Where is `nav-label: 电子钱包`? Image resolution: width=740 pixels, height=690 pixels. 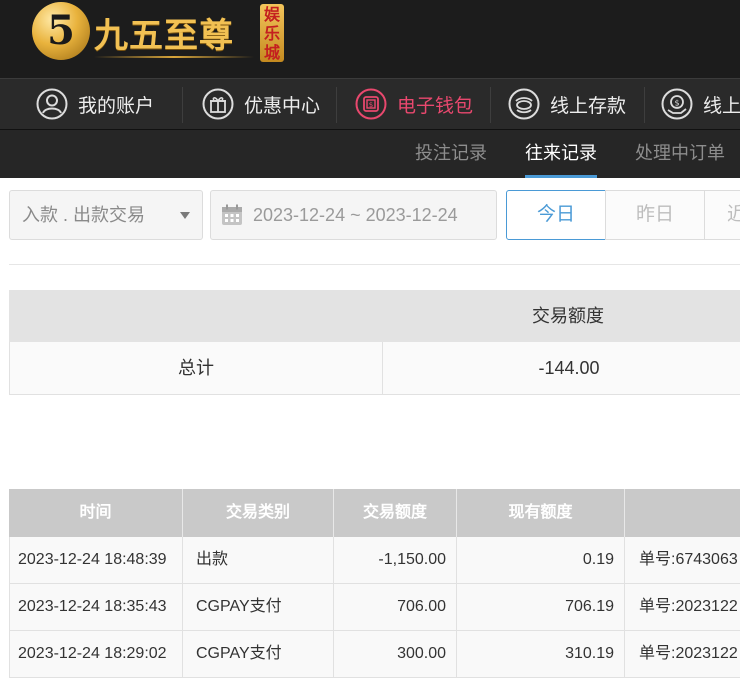
nav-label: 电子钱包 is located at coordinates (435, 106).